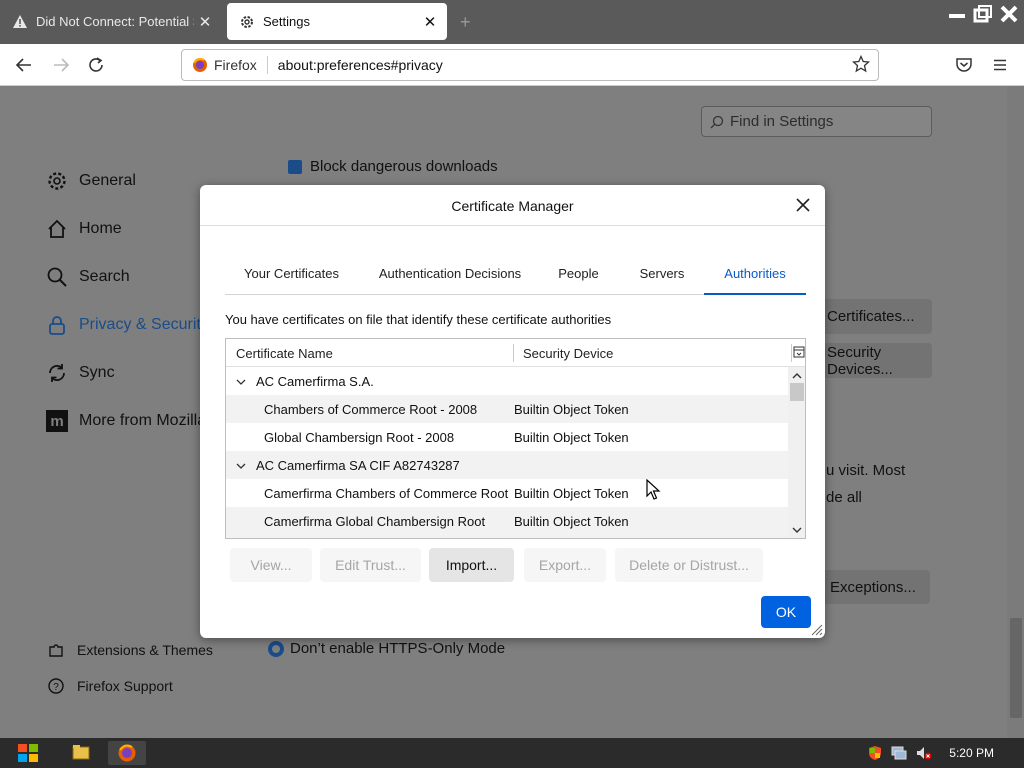 The width and height of the screenshot is (1024, 768). What do you see at coordinates (83, 229) in the screenshot?
I see `sidebar-item-home: Home` at bounding box center [83, 229].